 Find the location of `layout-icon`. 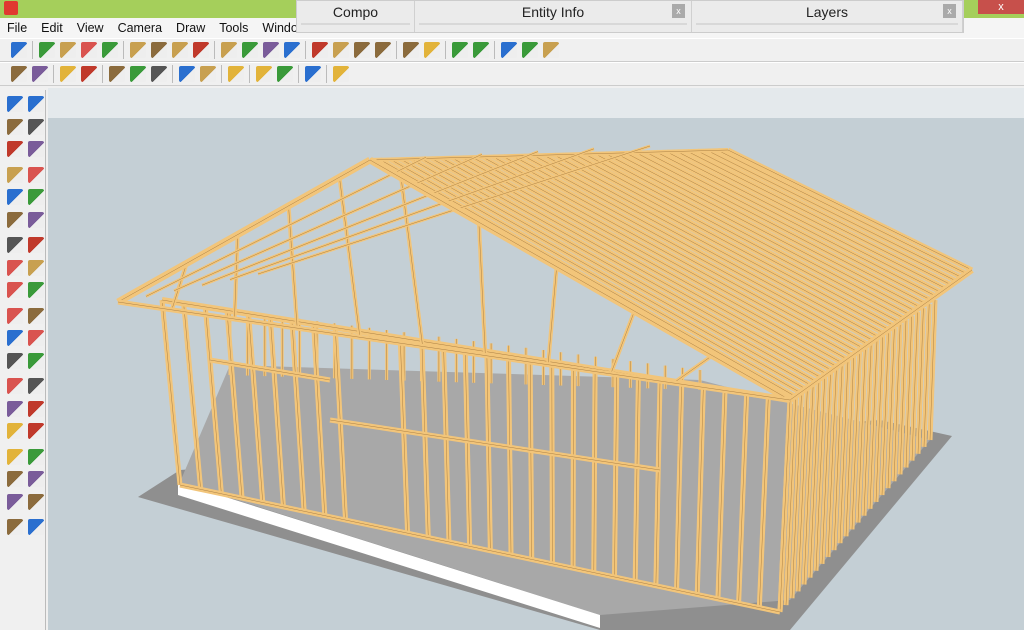

layout-icon is located at coordinates (35, 501).